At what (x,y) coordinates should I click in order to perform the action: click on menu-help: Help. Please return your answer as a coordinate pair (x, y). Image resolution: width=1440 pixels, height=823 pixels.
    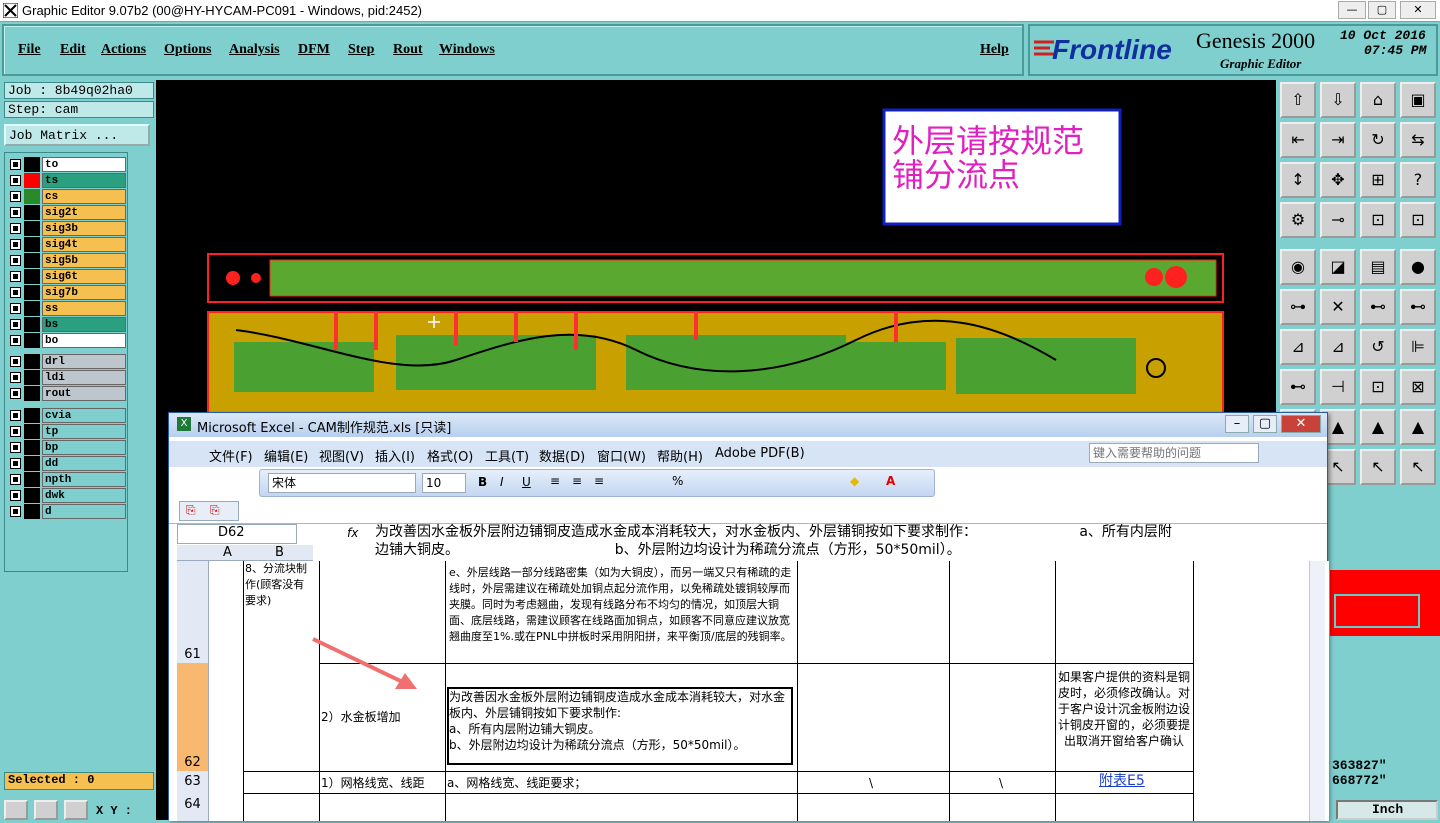
    Looking at the image, I should click on (994, 50).